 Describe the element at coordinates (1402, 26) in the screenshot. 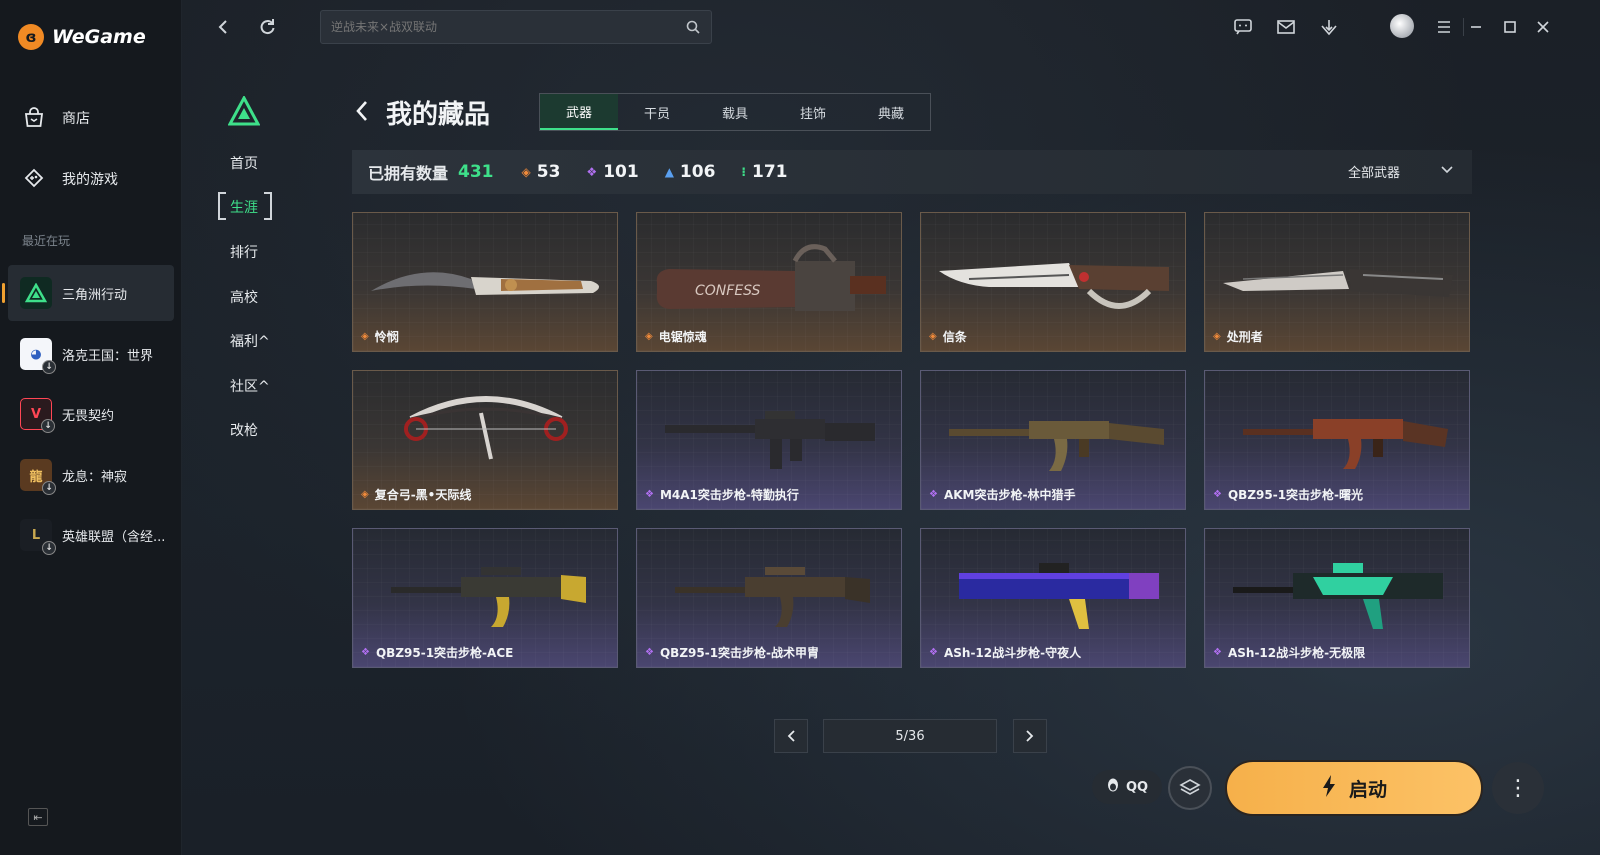

I see `user-avatar` at that location.